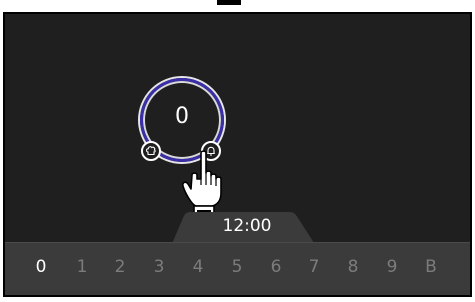 The width and height of the screenshot is (475, 302). What do you see at coordinates (229, 2) in the screenshot?
I see `frame-tab` at bounding box center [229, 2].